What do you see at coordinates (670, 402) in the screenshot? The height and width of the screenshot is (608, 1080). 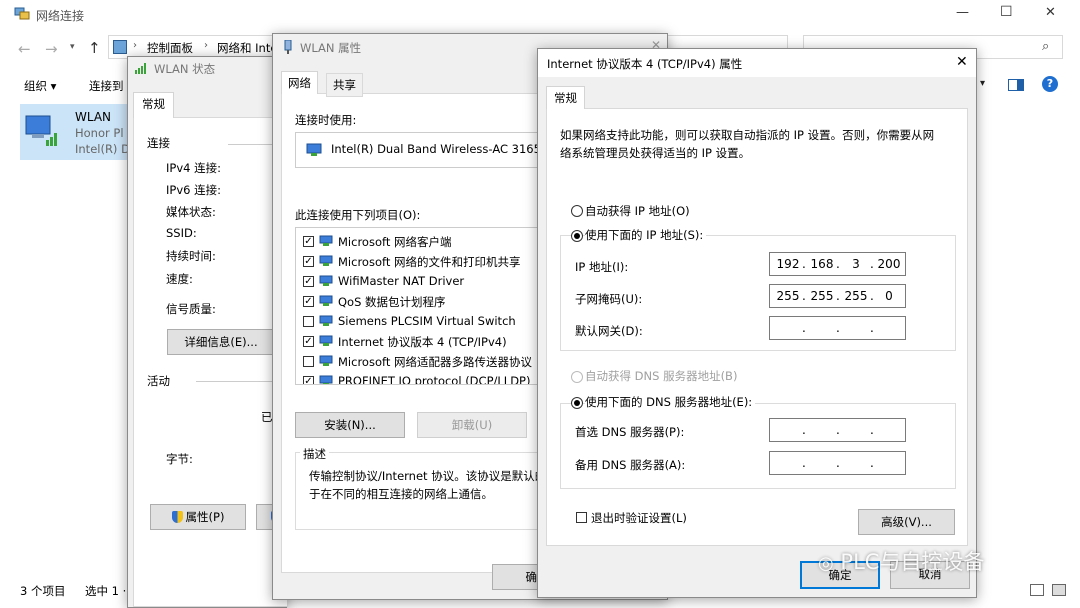 I see `manual-dns-label: 使用下面的 DNS 服务器地址(E):` at bounding box center [670, 402].